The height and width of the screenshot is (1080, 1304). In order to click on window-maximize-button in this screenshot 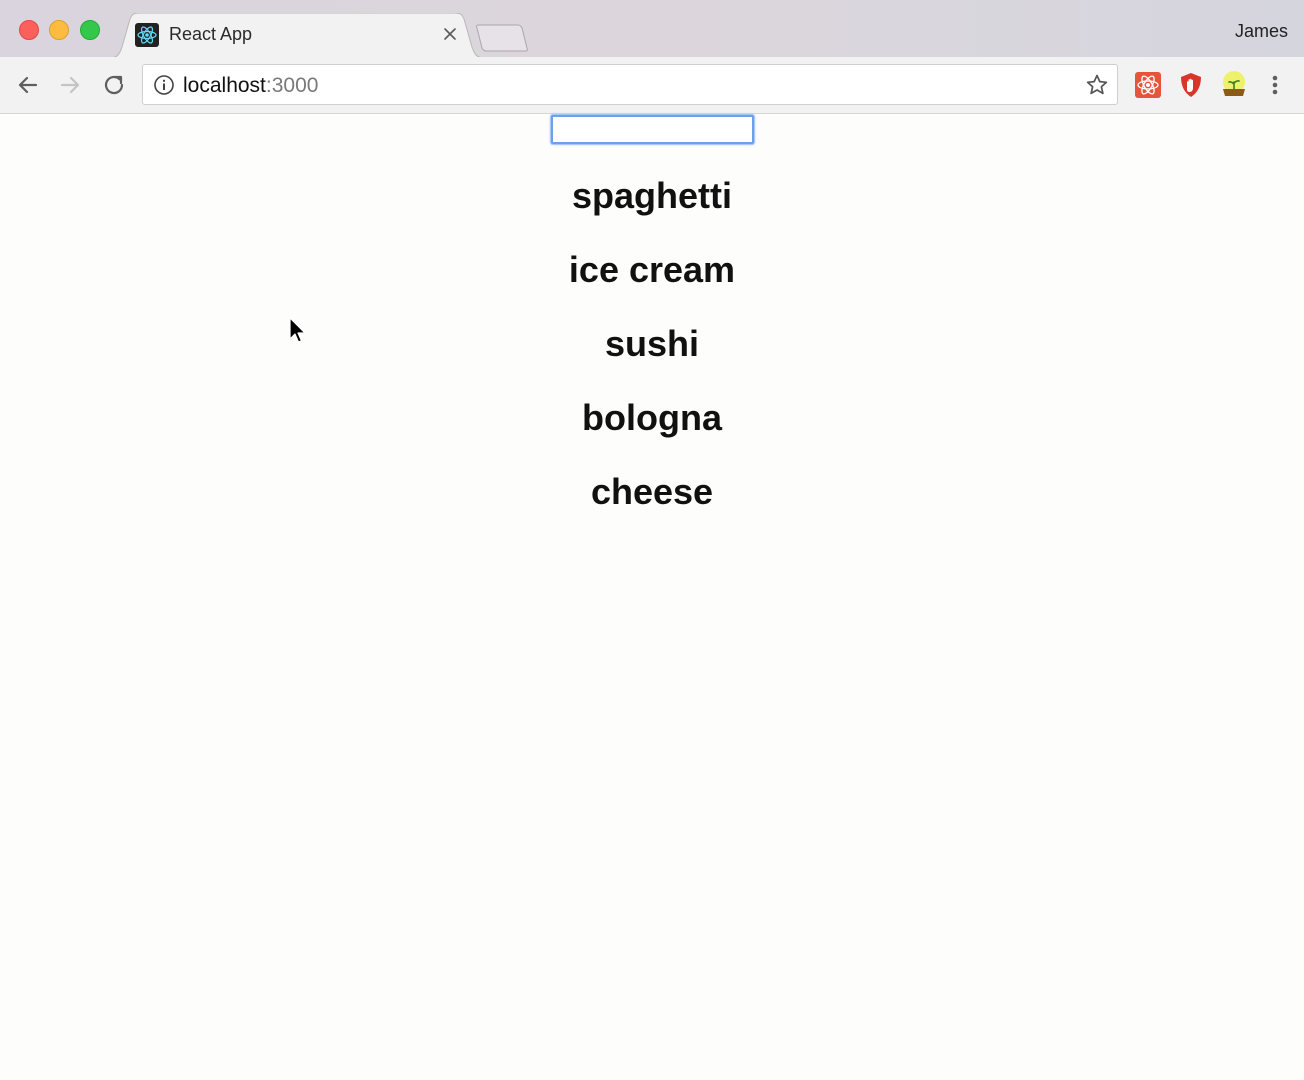, I will do `click(90, 30)`.